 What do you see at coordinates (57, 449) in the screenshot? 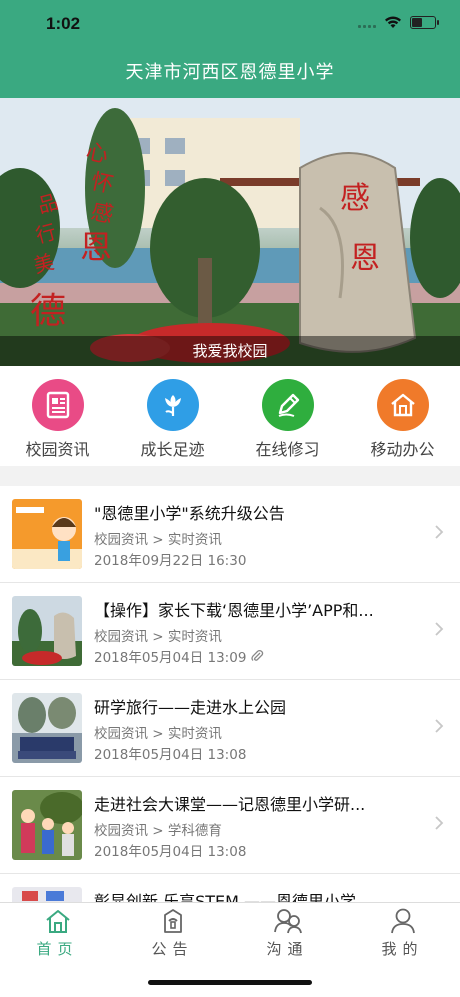
I see `menu-label: 校园资讯` at bounding box center [57, 449].